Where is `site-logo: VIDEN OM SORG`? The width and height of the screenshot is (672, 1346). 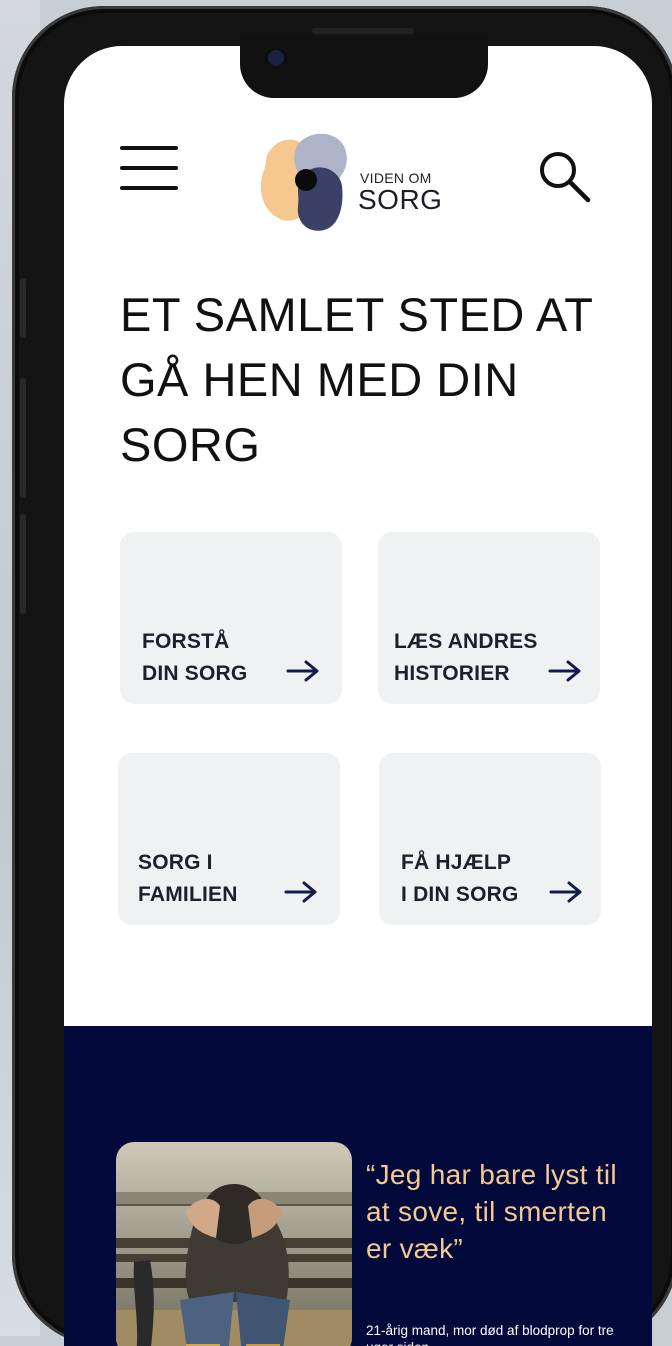 site-logo: VIDEN OM SORG is located at coordinates (354, 181).